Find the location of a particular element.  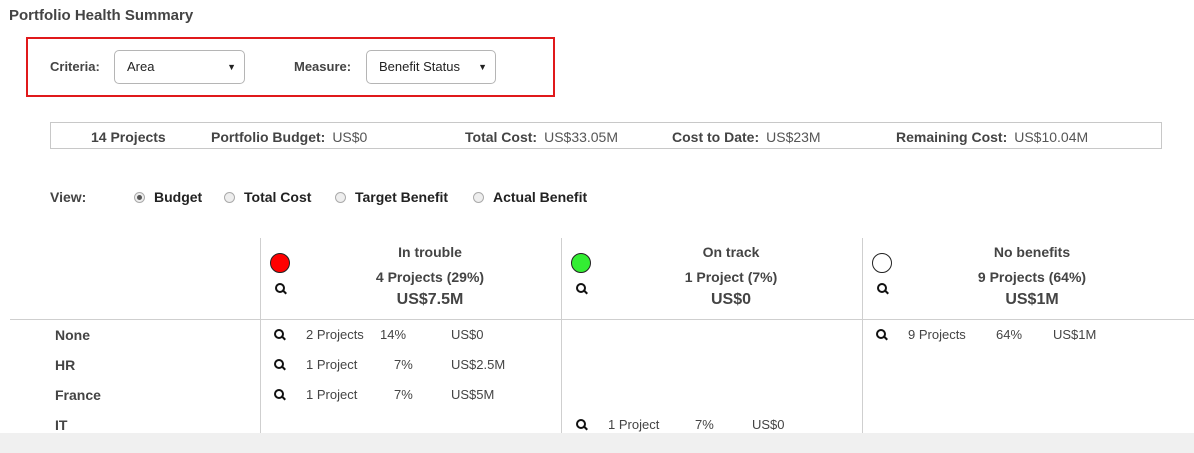

column-project-count: 9 Projects (64%) is located at coordinates (1032, 277).